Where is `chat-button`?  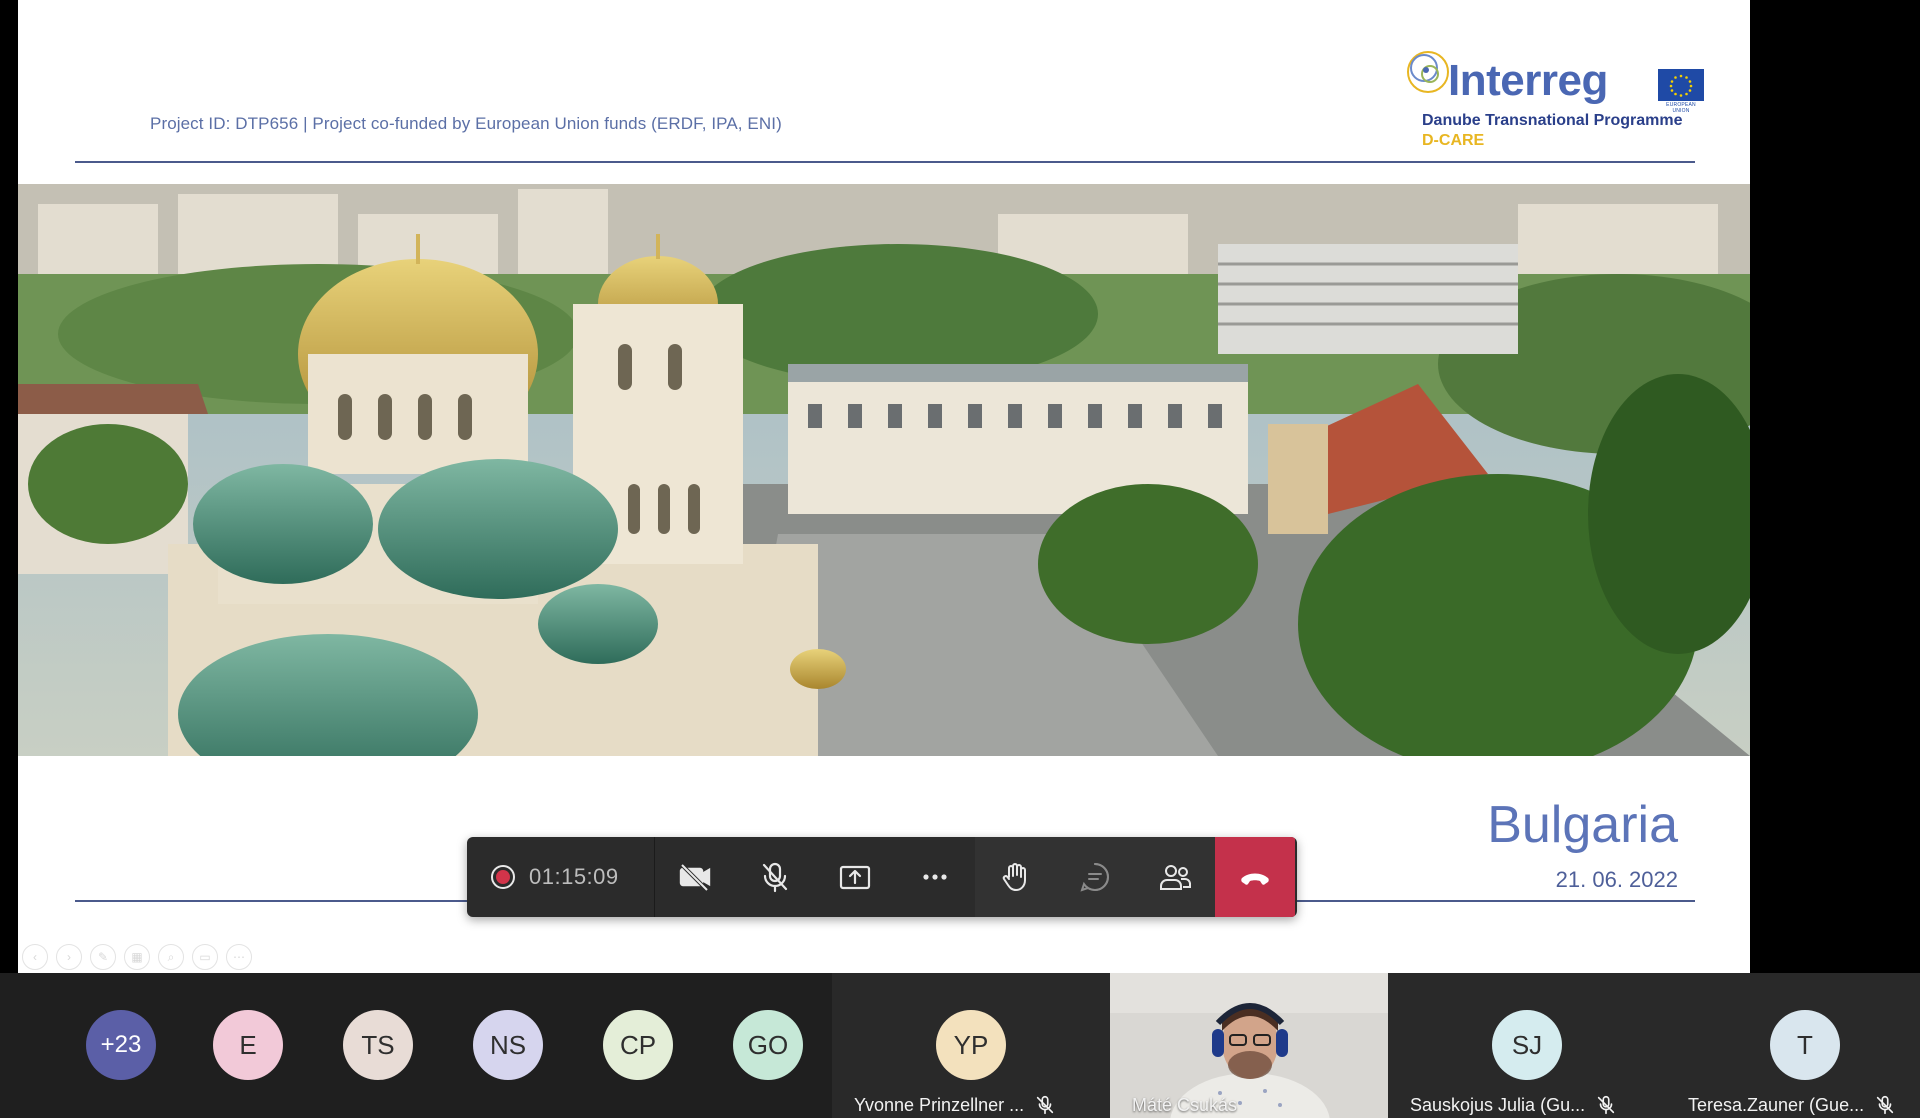 chat-button is located at coordinates (1095, 877).